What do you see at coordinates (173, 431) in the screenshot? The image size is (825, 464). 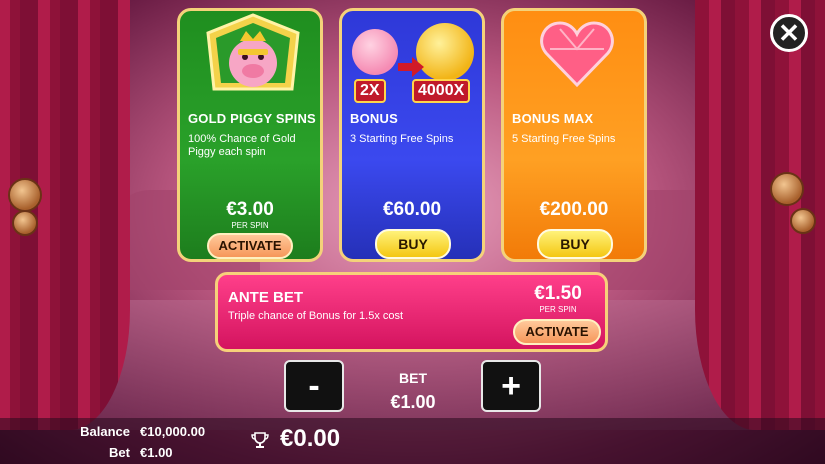 I see `balance-value: €10,000.00` at bounding box center [173, 431].